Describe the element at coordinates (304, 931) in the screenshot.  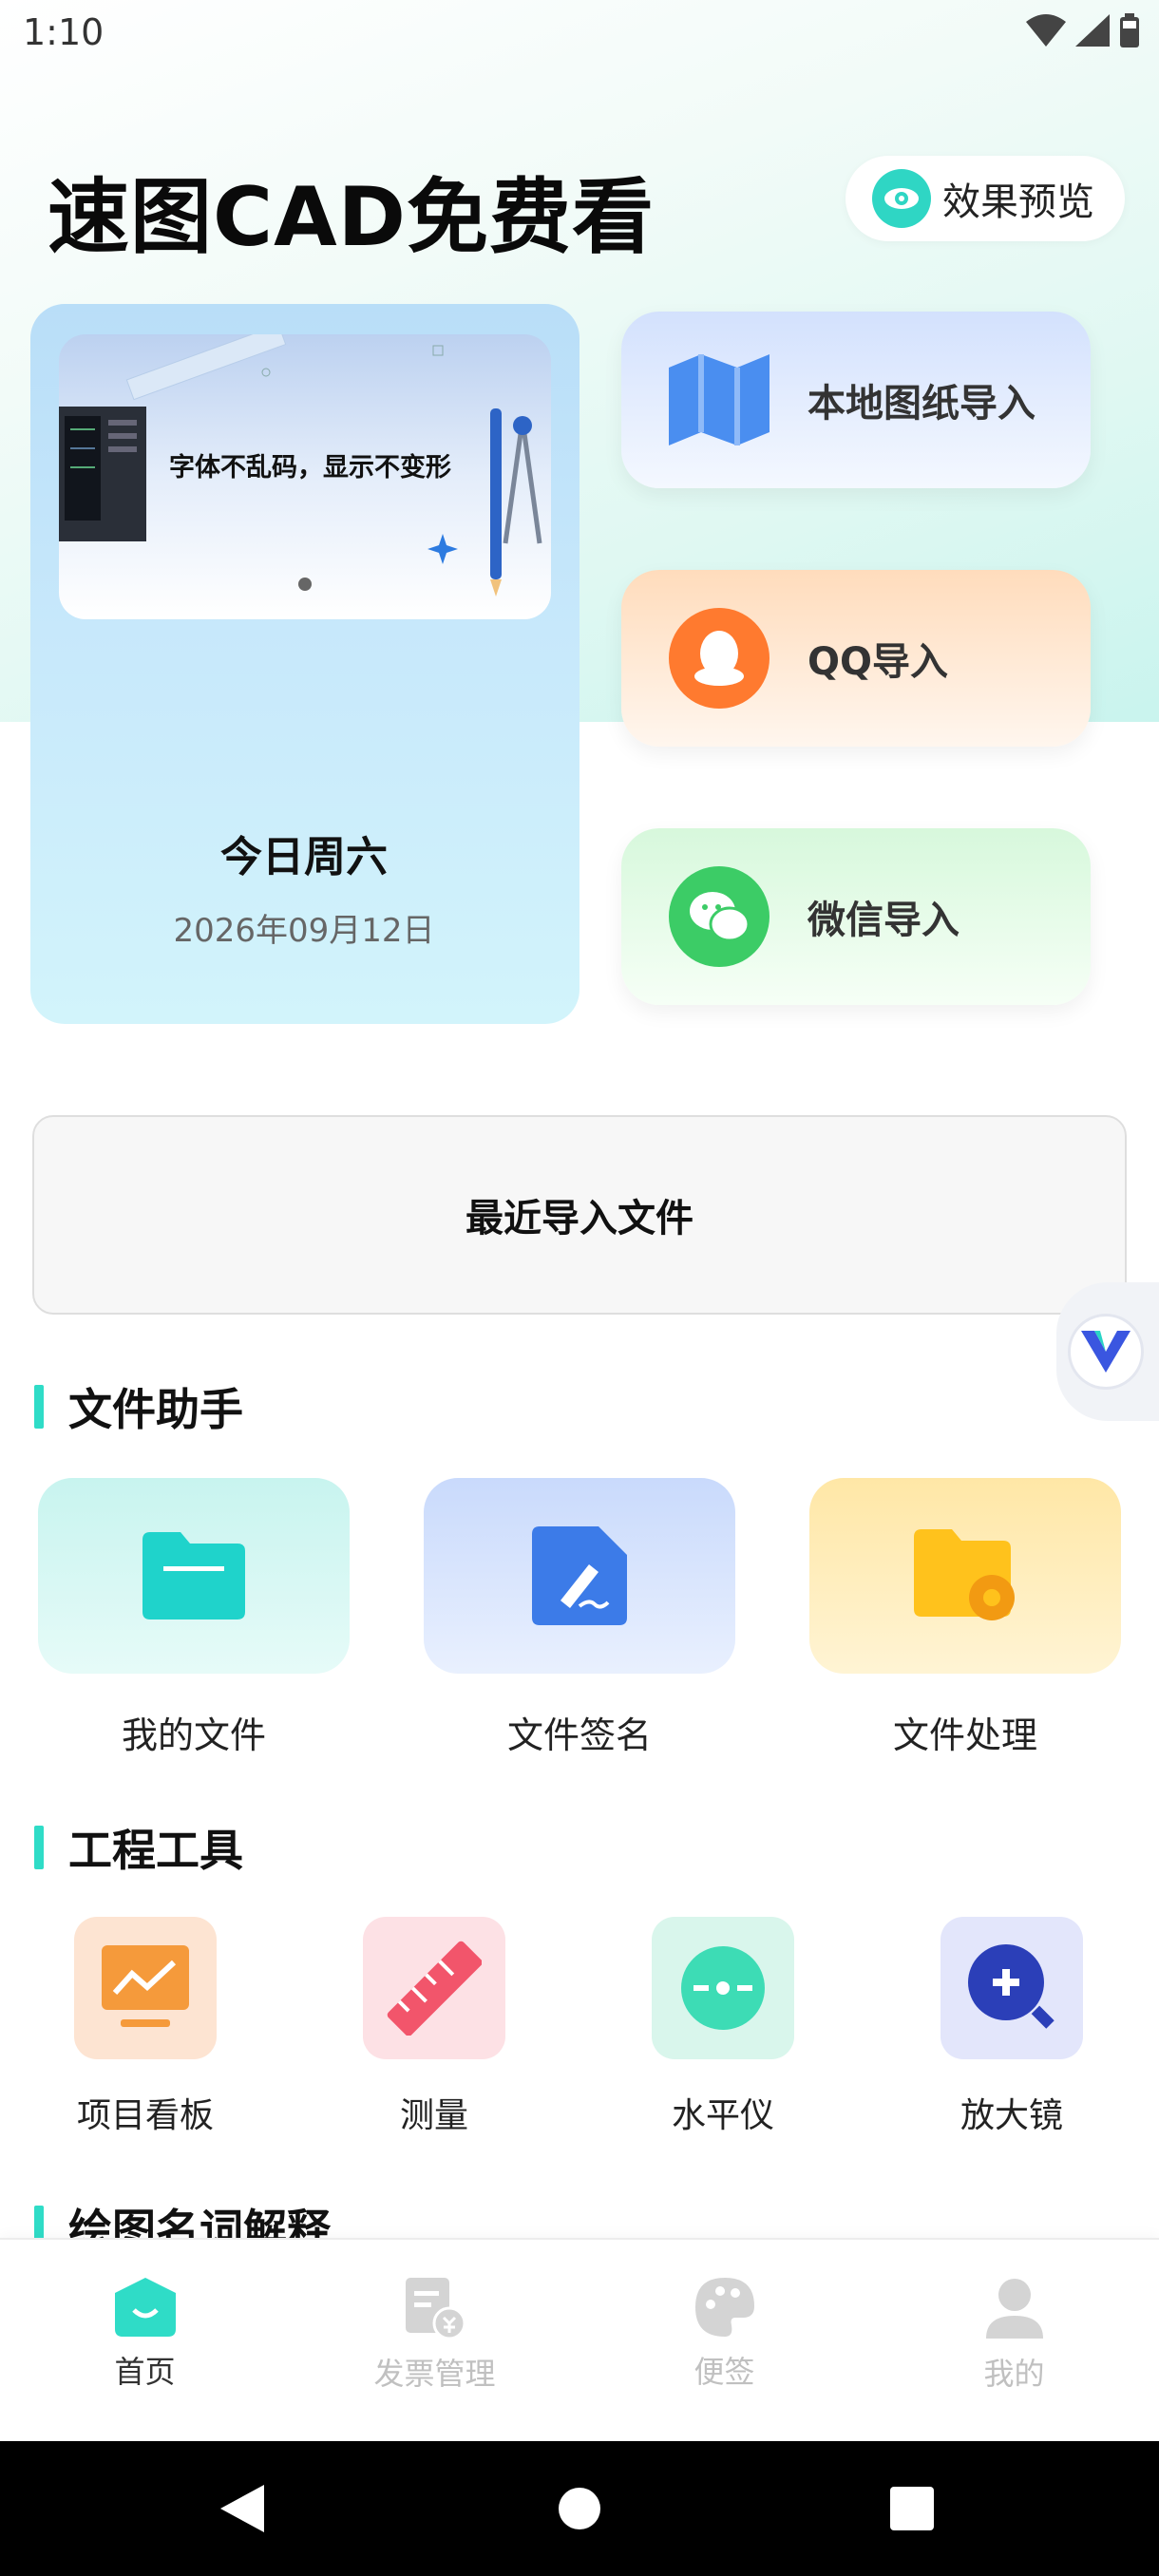
I see `date-label: 2026年09月12日` at that location.